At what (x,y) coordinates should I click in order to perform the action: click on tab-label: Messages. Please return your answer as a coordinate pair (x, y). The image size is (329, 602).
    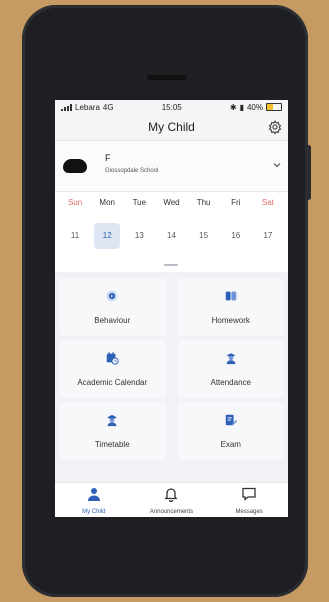
    Looking at the image, I should click on (249, 511).